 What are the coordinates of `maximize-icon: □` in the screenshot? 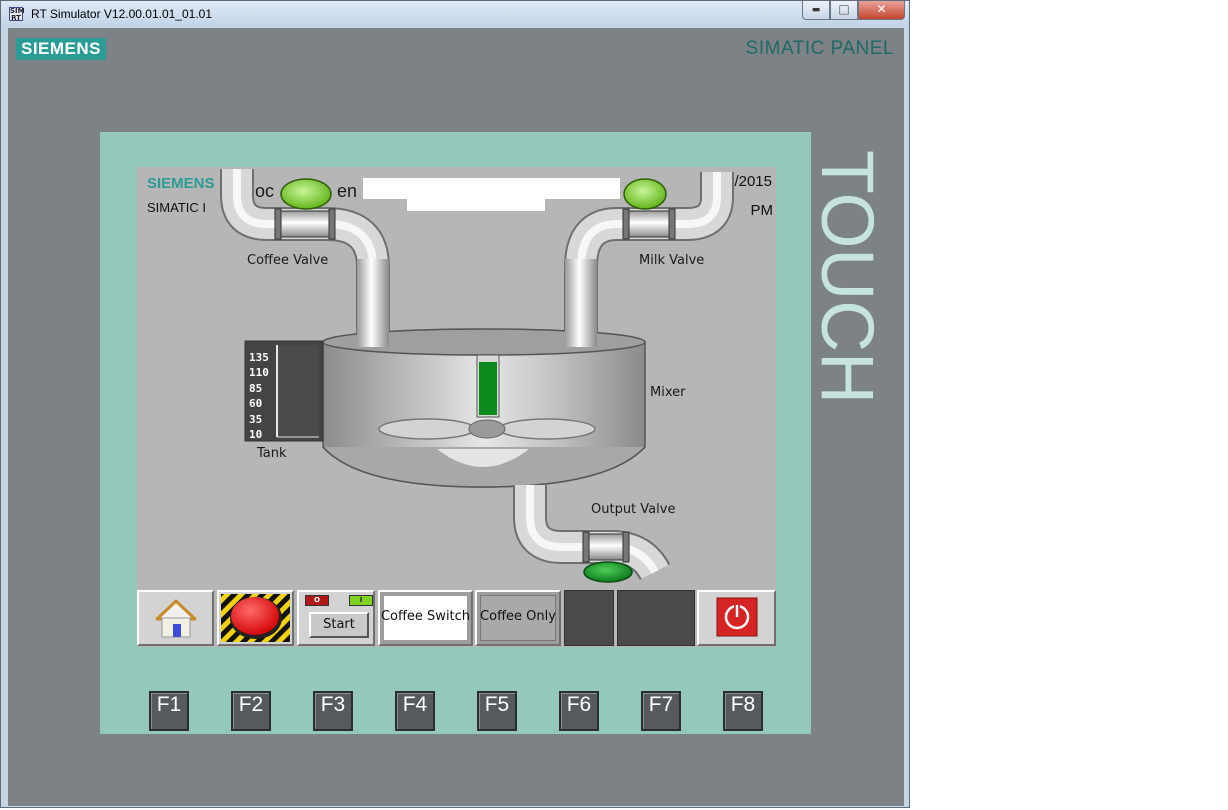 It's located at (844, 9).